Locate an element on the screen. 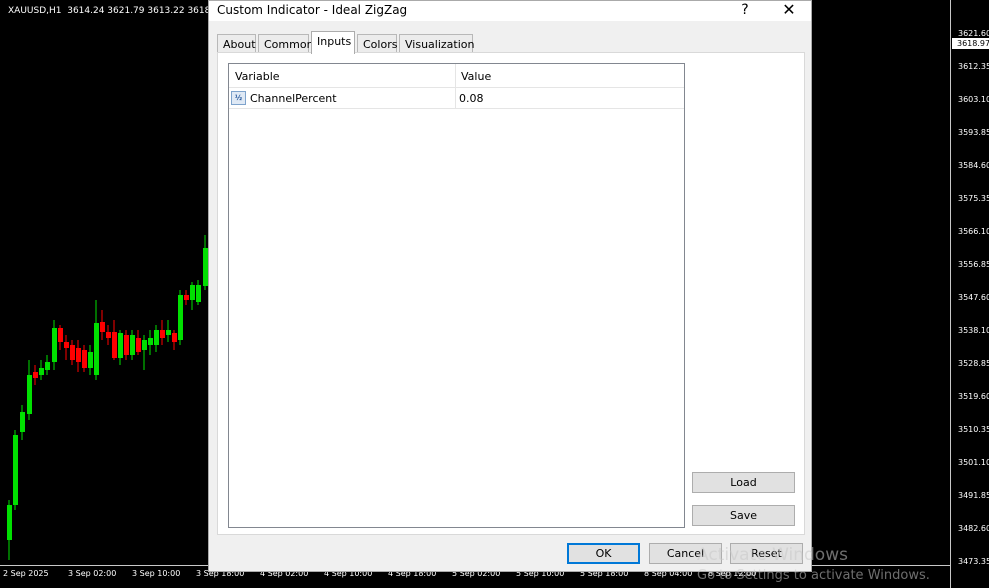  load-button: Load is located at coordinates (743, 482).